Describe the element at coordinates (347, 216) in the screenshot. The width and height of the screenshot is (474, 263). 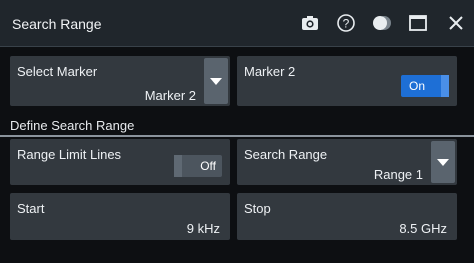
I see `stop-field: Stop 8.5 GHz` at that location.